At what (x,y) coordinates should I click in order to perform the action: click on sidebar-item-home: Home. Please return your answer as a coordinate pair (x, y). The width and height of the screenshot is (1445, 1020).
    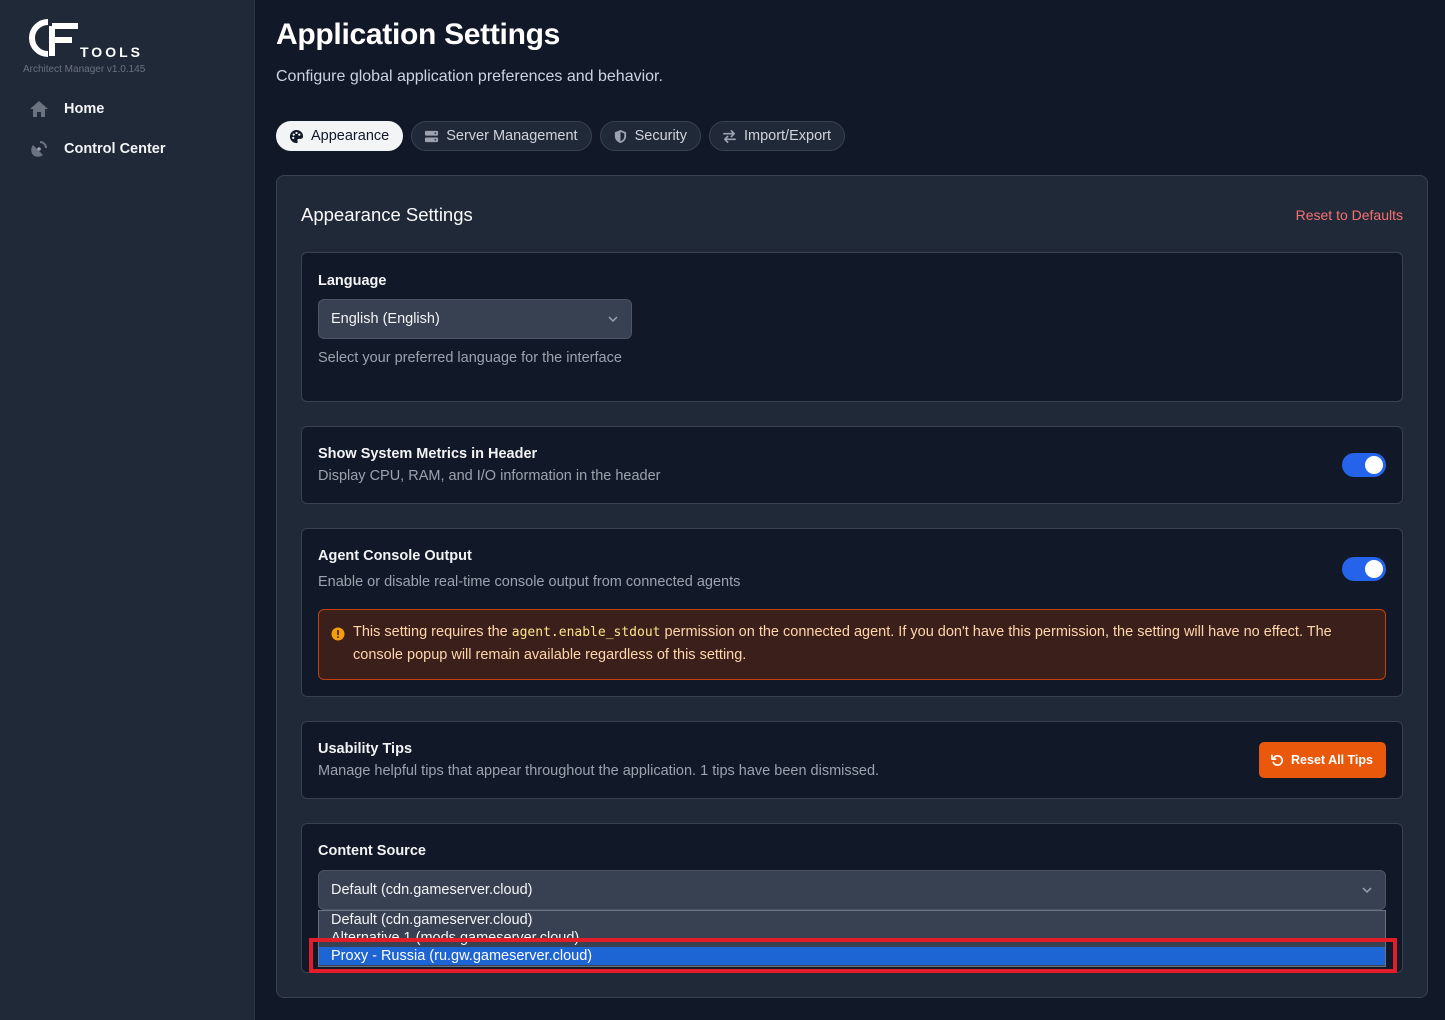
    Looking at the image, I should click on (66, 109).